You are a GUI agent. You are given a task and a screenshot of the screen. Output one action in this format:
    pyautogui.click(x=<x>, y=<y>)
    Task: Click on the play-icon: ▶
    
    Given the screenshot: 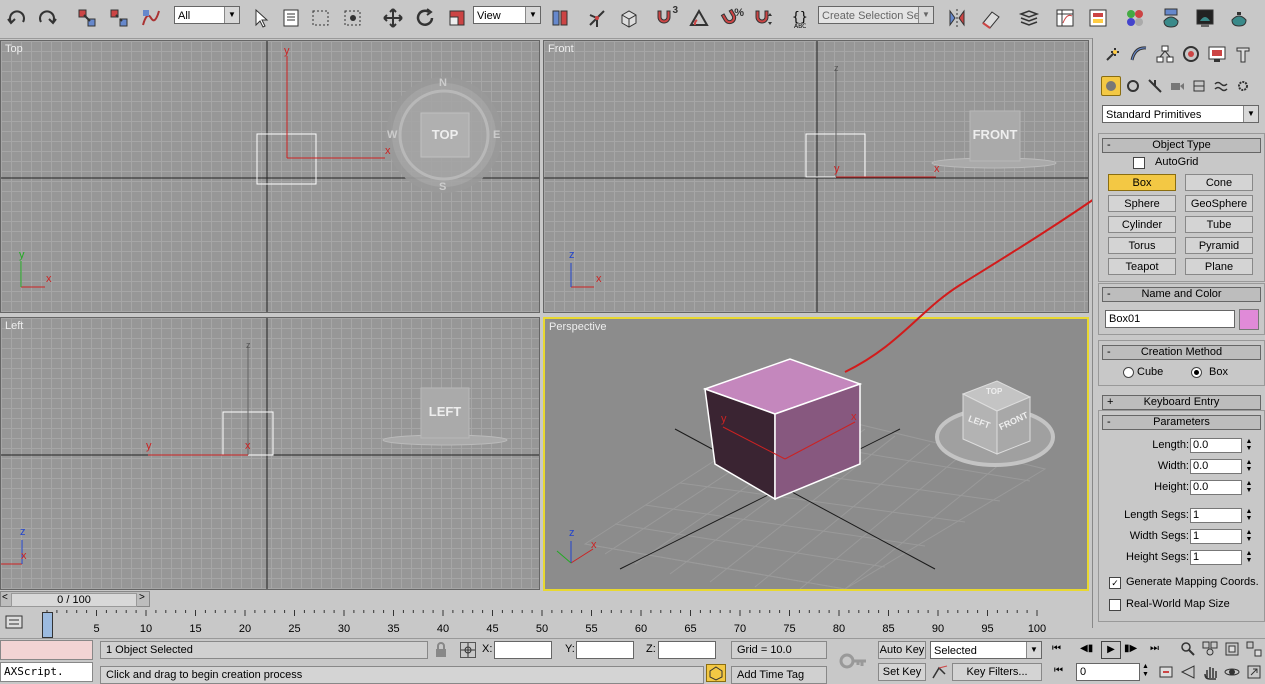 What is the action you would take?
    pyautogui.click(x=1111, y=650)
    